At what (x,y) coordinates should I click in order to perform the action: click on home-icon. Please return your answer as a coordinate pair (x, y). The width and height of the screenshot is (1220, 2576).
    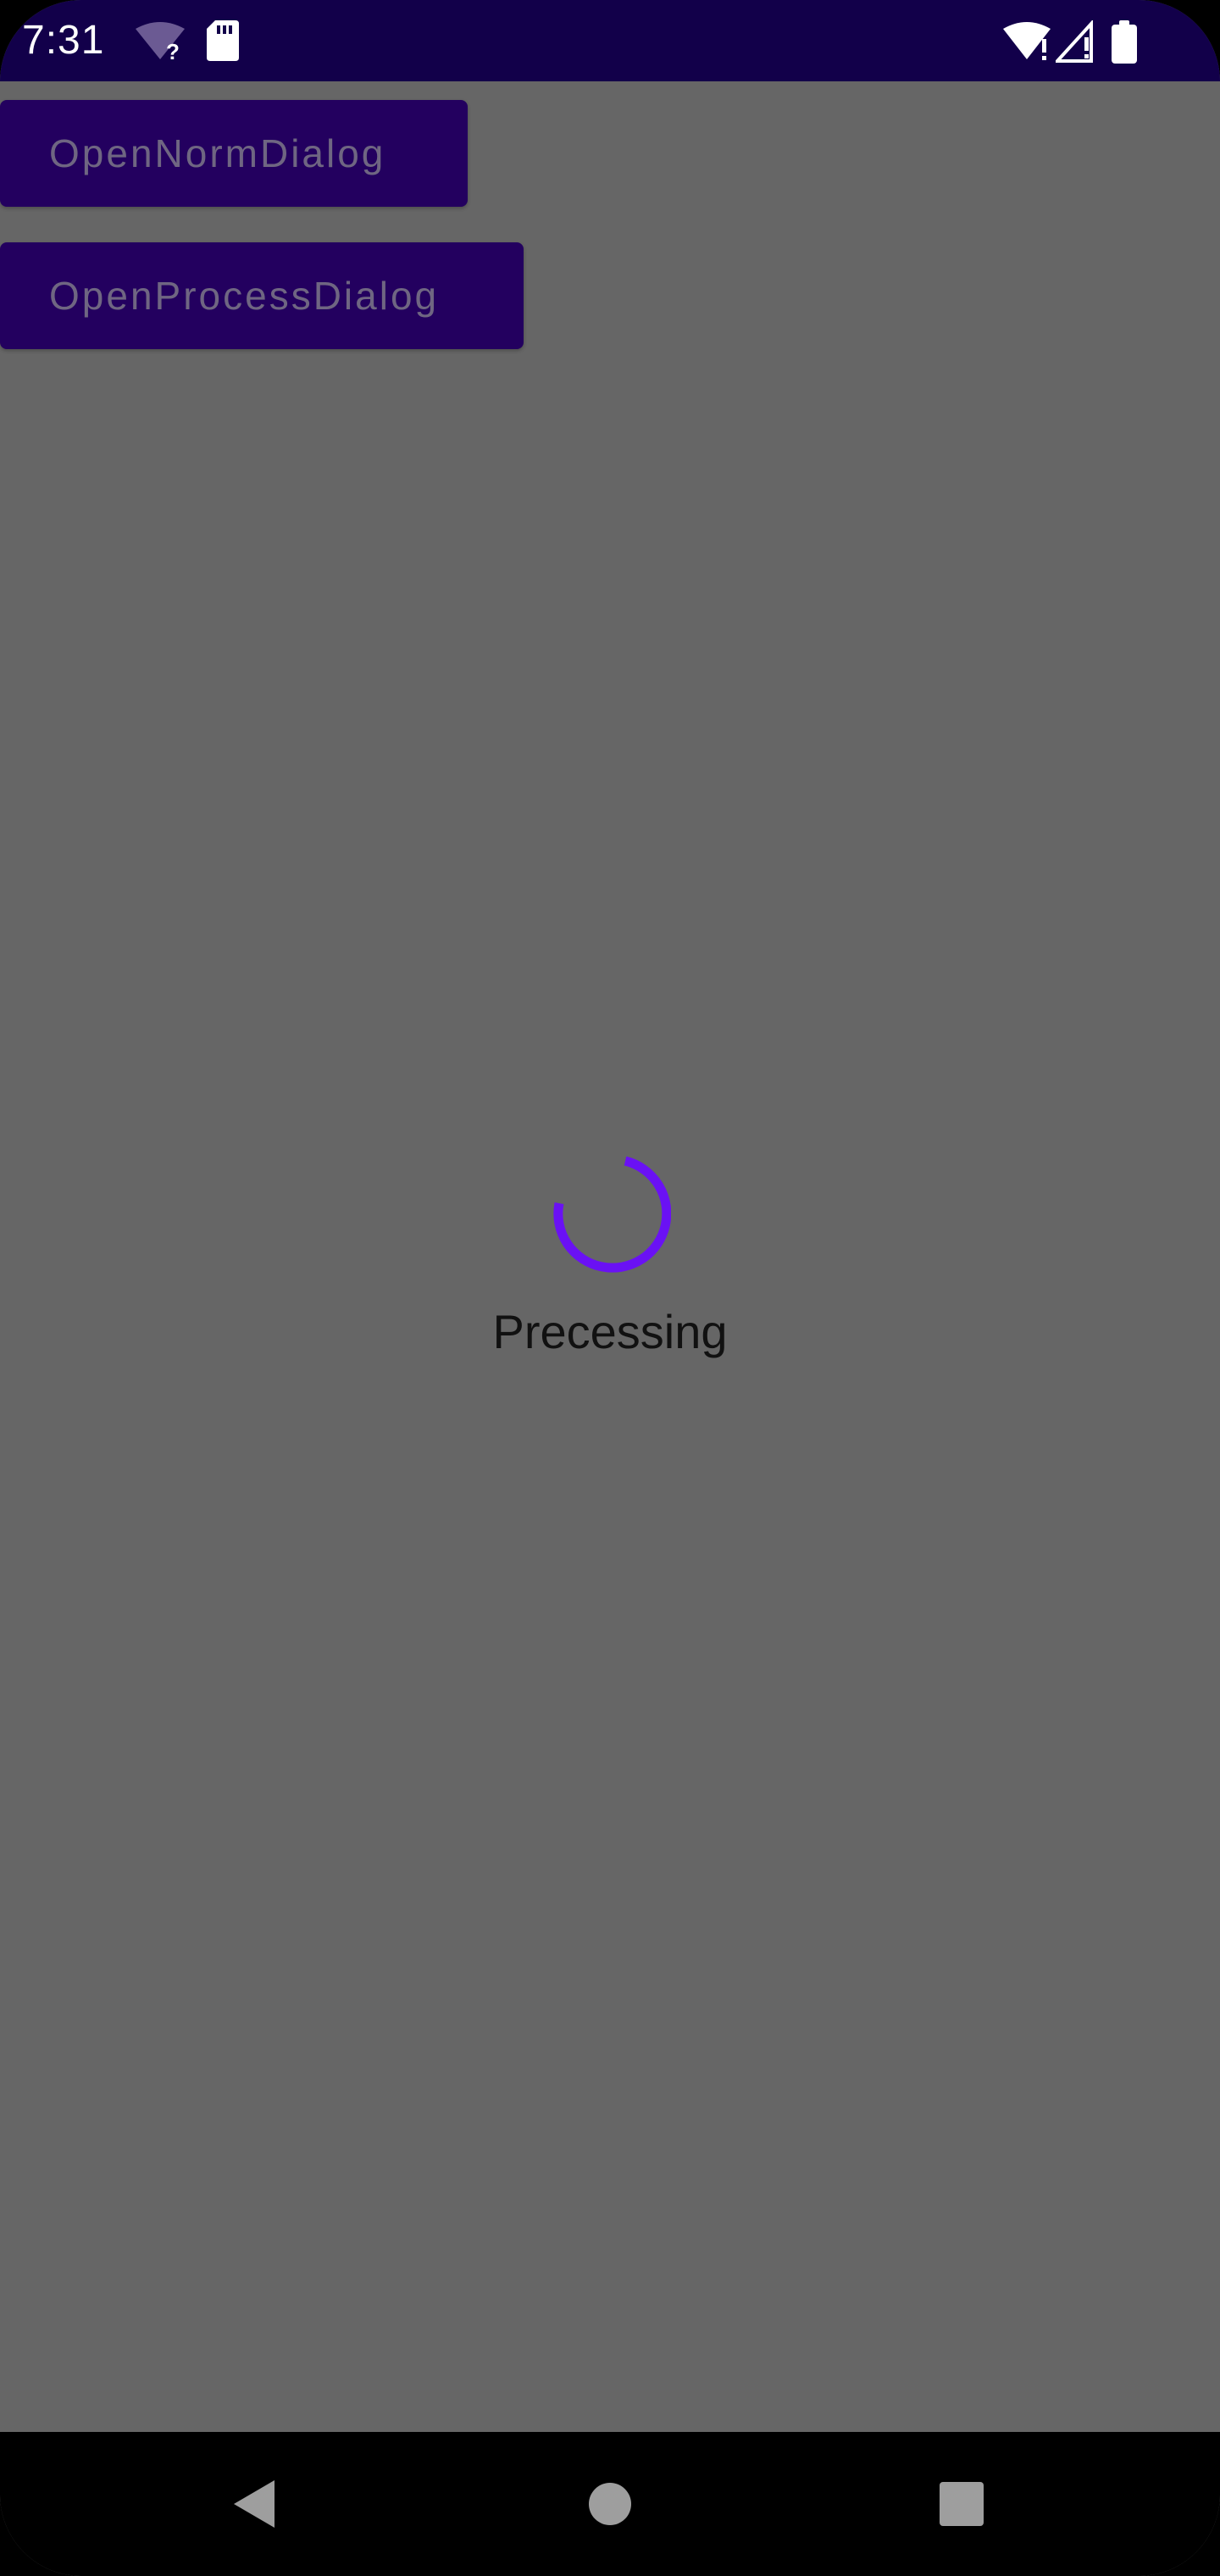
    Looking at the image, I should click on (610, 2504).